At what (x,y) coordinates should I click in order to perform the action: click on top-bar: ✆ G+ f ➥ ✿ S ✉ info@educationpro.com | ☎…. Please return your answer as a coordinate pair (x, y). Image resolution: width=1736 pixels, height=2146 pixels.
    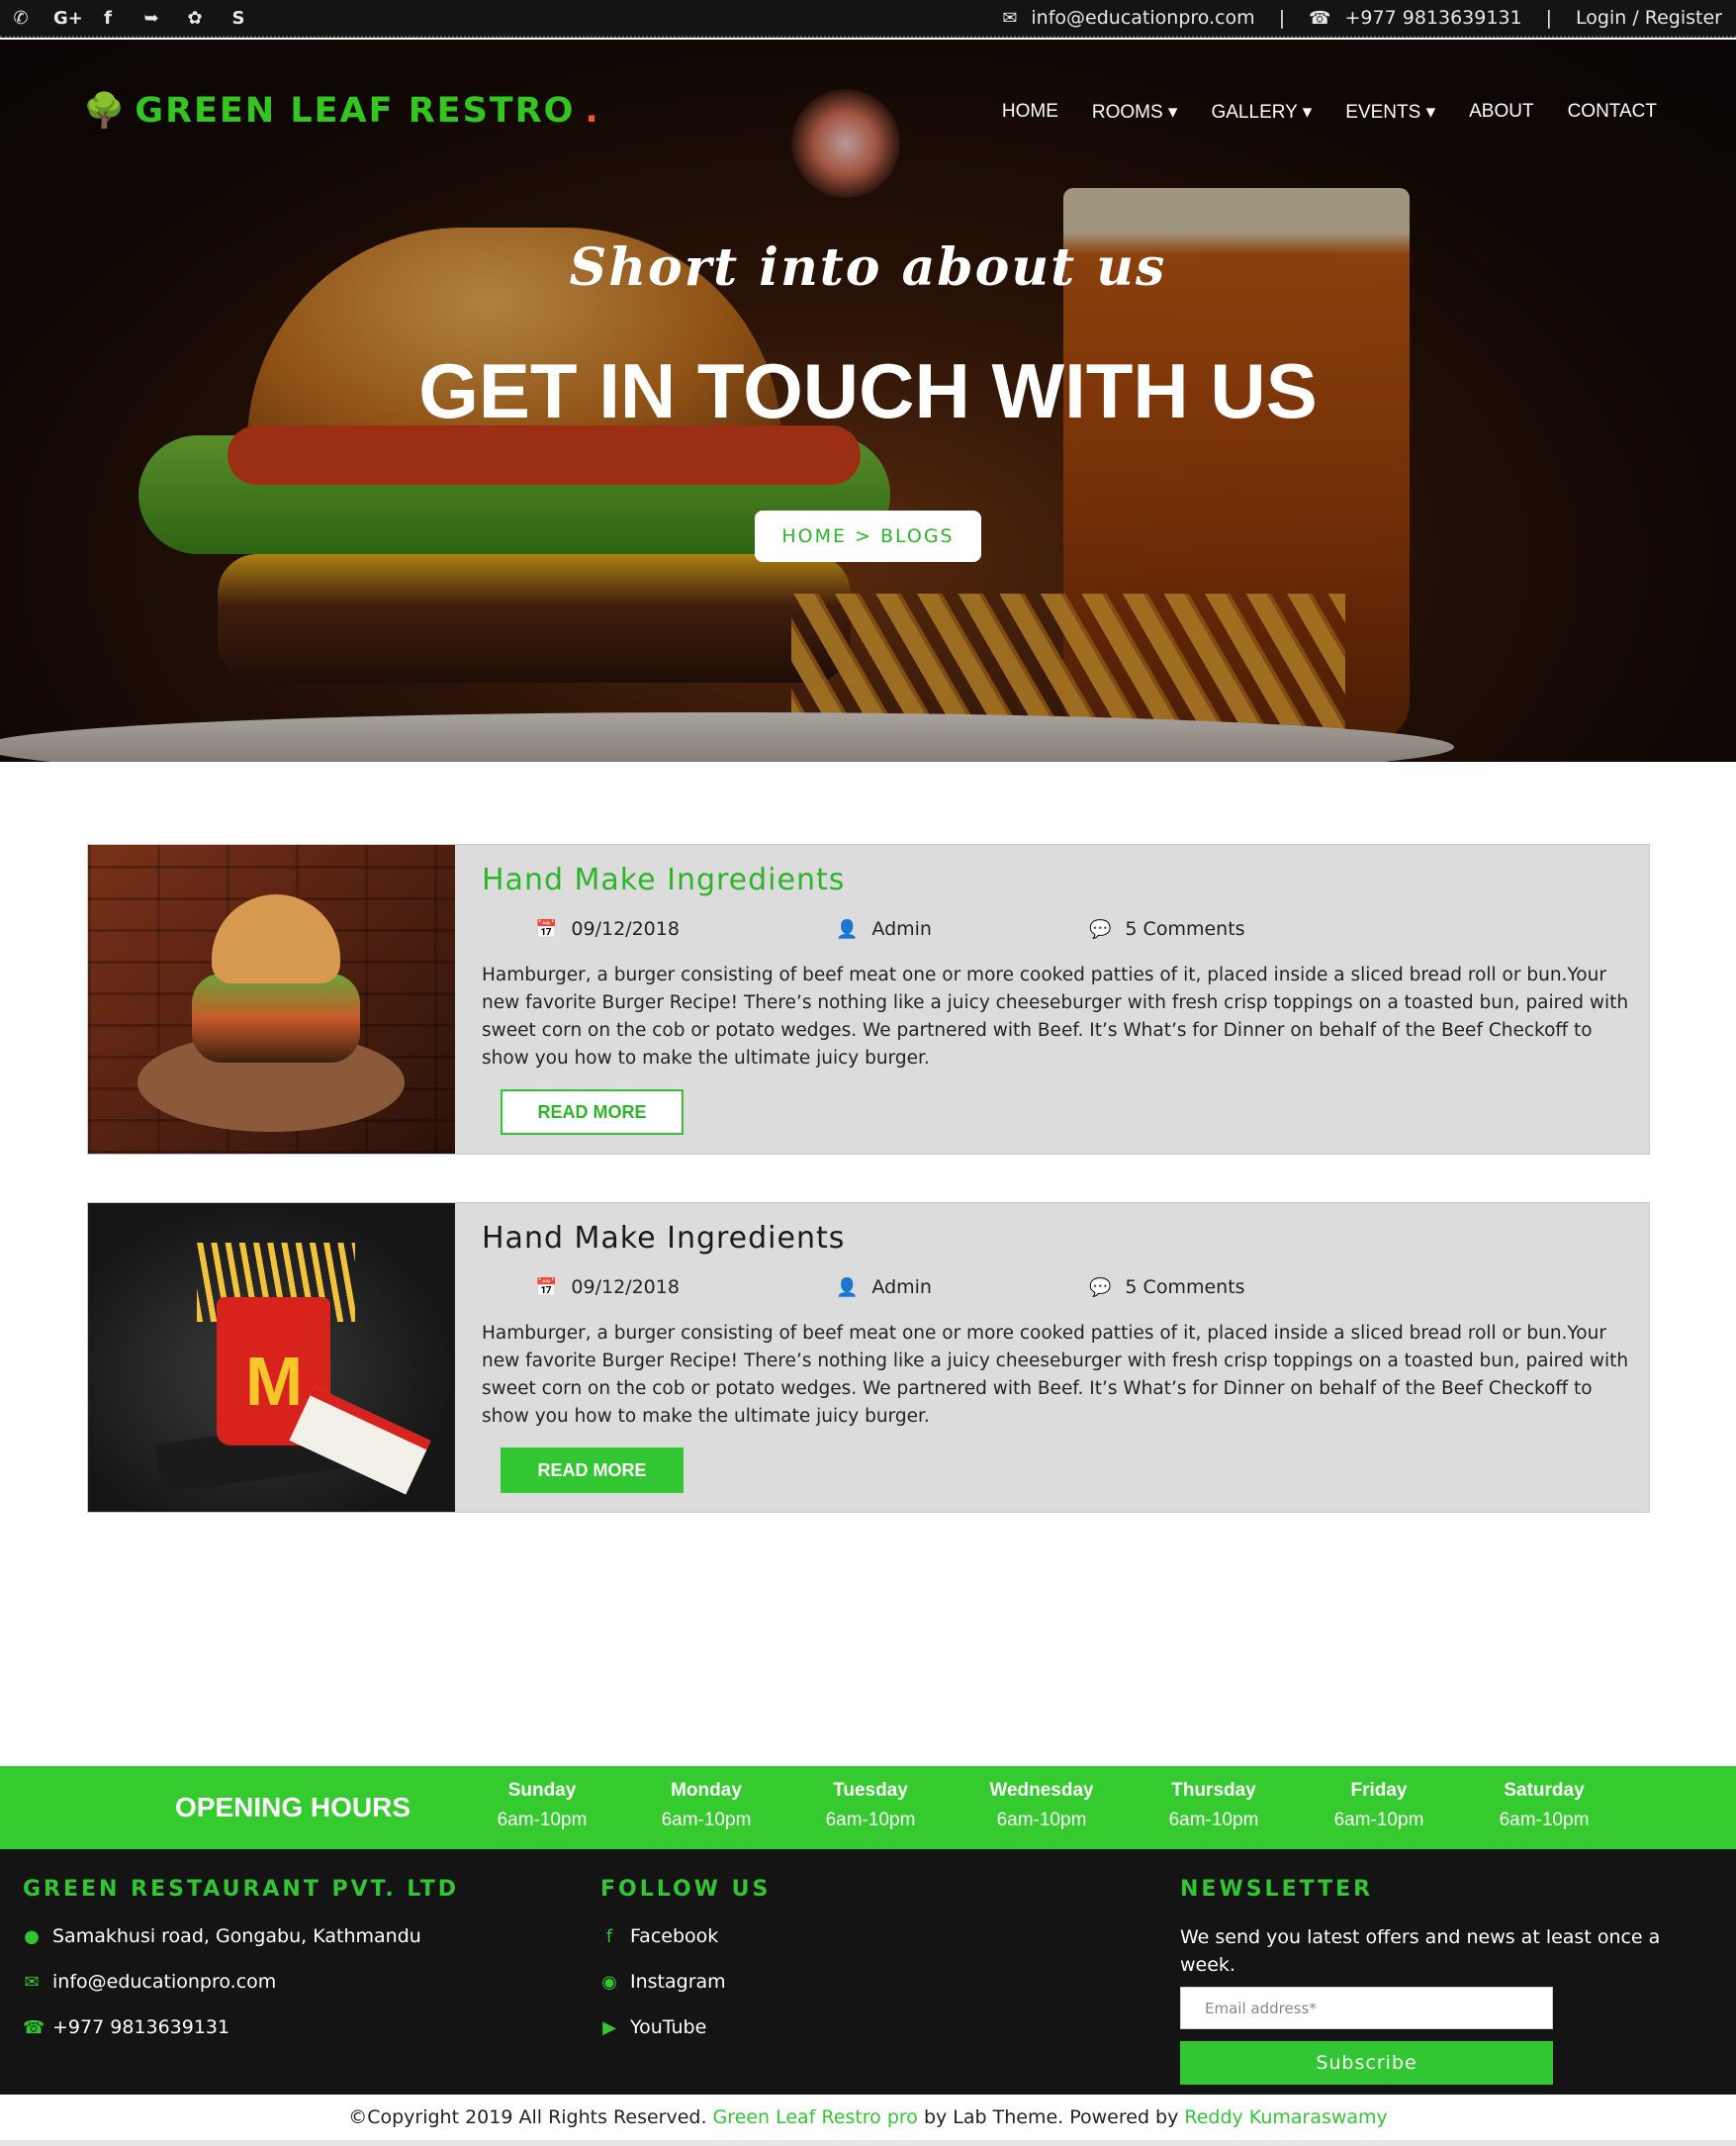
    Looking at the image, I should click on (868, 19).